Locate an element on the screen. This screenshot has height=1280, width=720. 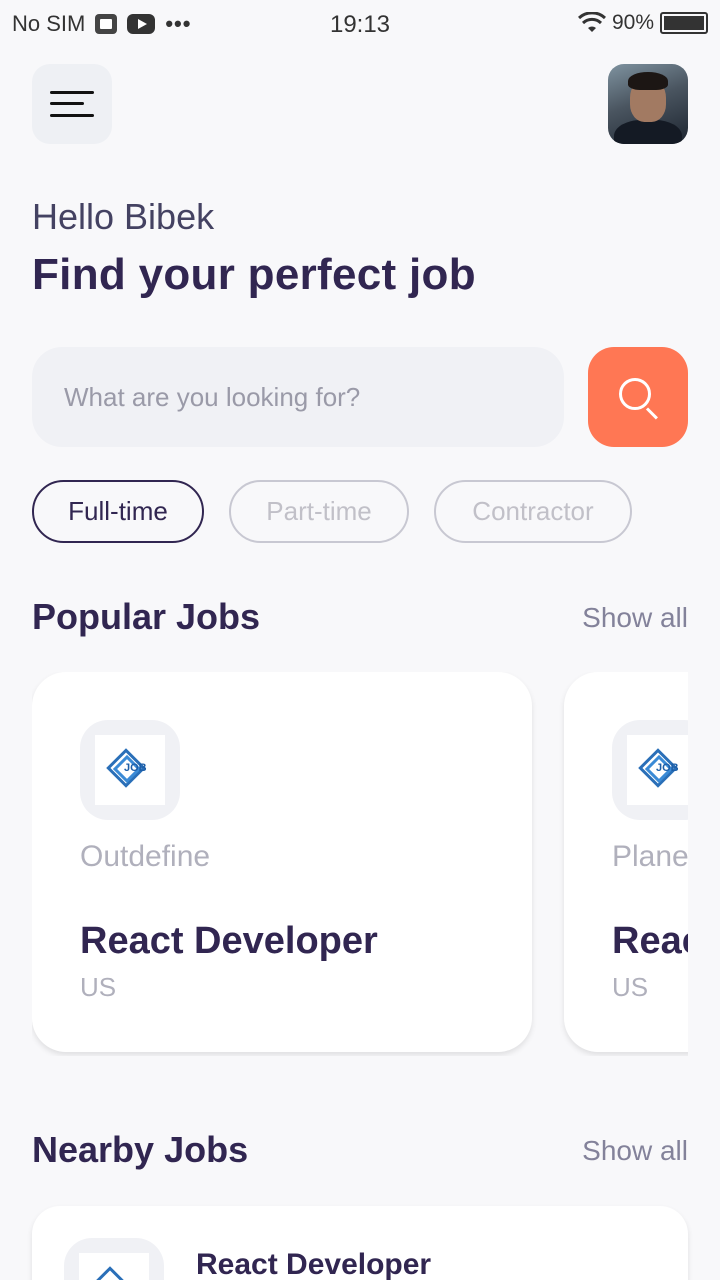
job-title: Reac is located at coordinates (650, 941).